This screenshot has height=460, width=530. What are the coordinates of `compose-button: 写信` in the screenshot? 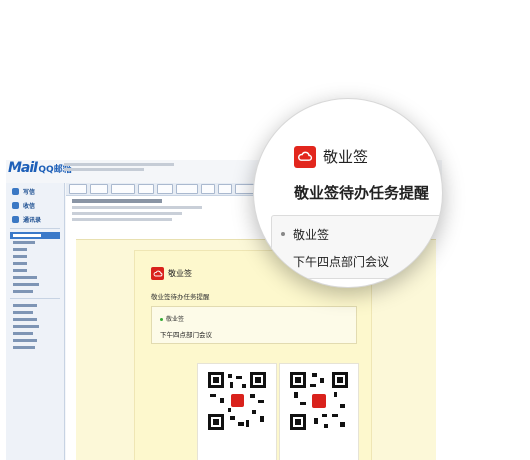 It's located at (36, 191).